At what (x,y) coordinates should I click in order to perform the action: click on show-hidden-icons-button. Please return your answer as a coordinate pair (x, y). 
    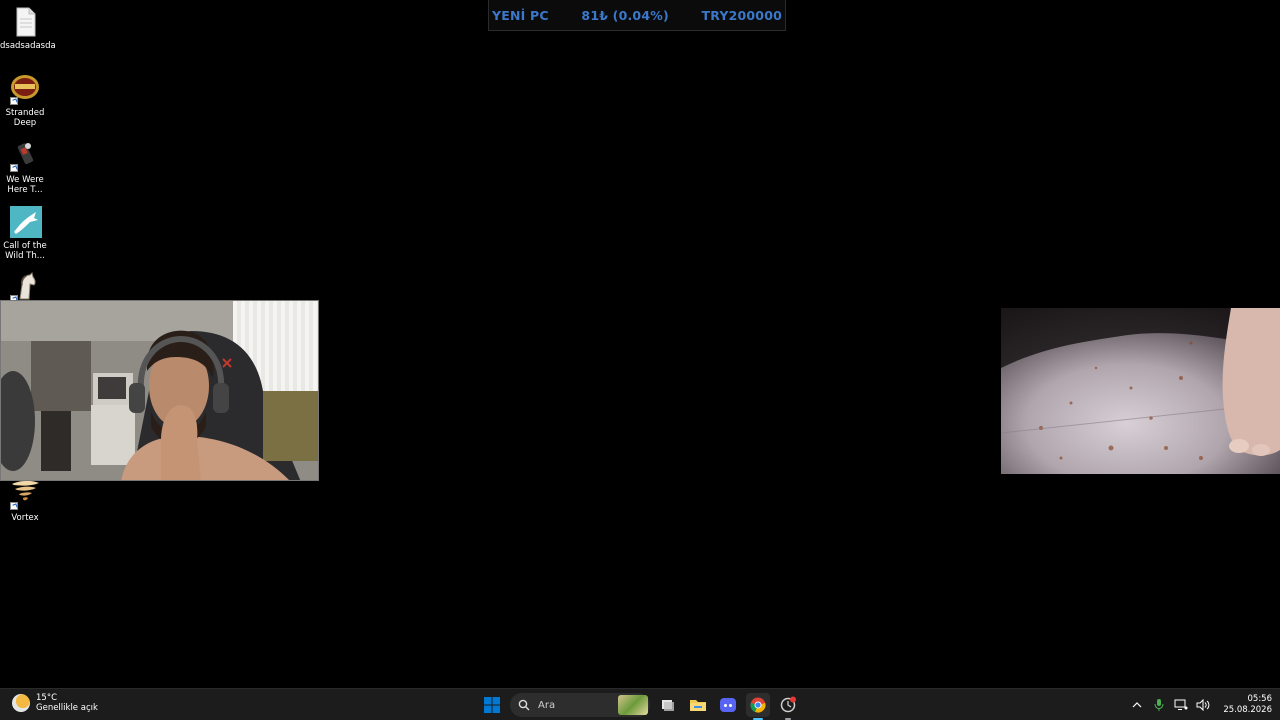
    Looking at the image, I should click on (1137, 705).